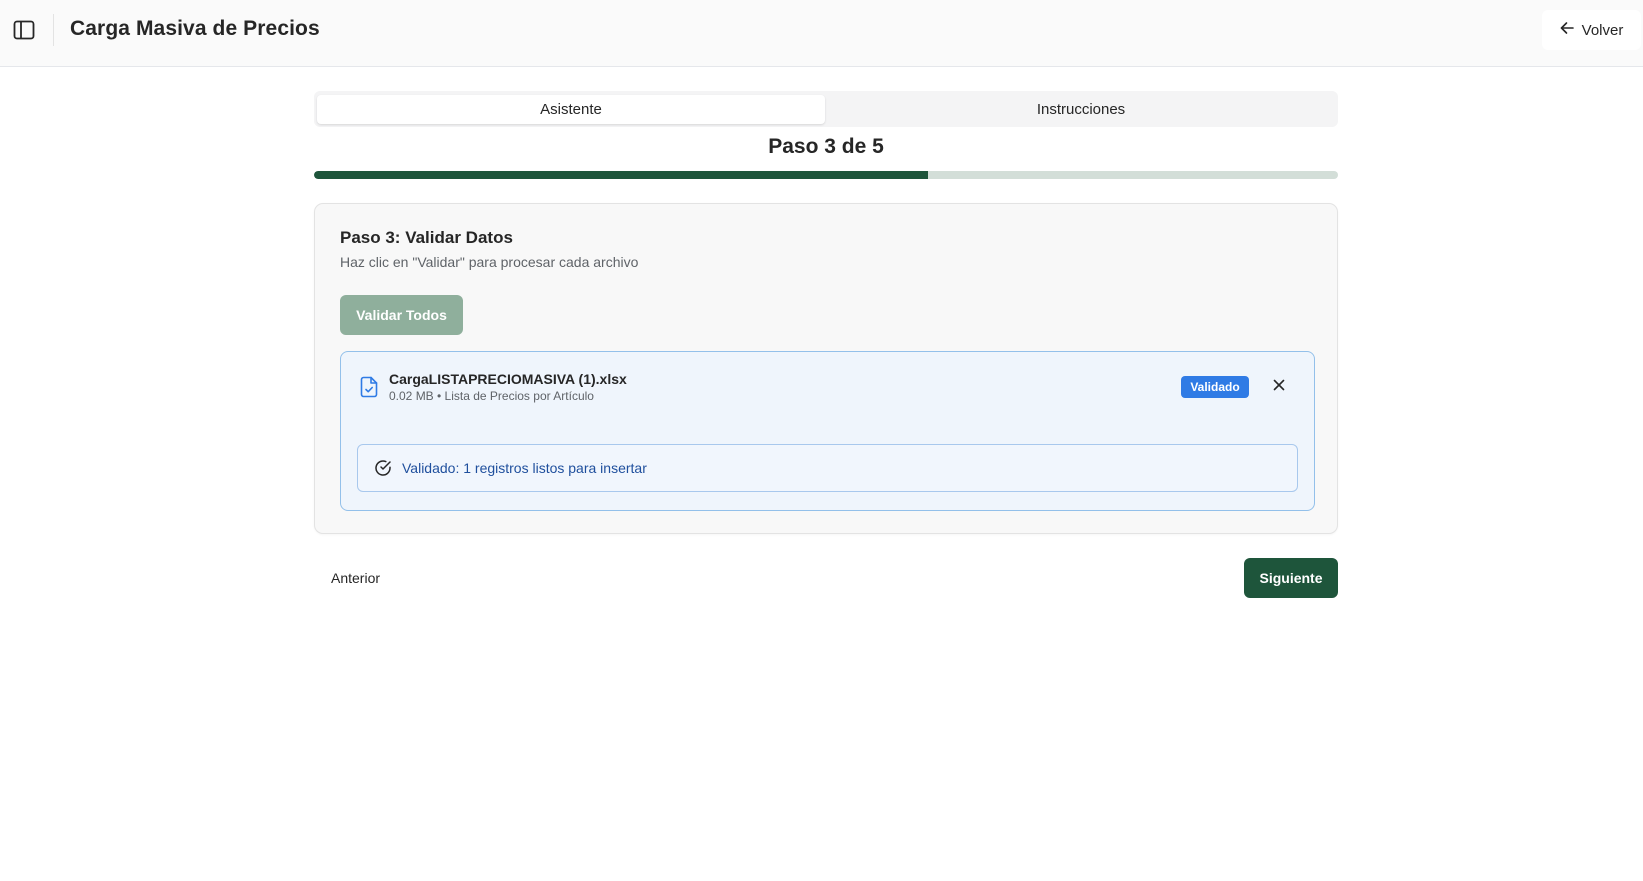  Describe the element at coordinates (53, 30) in the screenshot. I see `header-divider` at that location.